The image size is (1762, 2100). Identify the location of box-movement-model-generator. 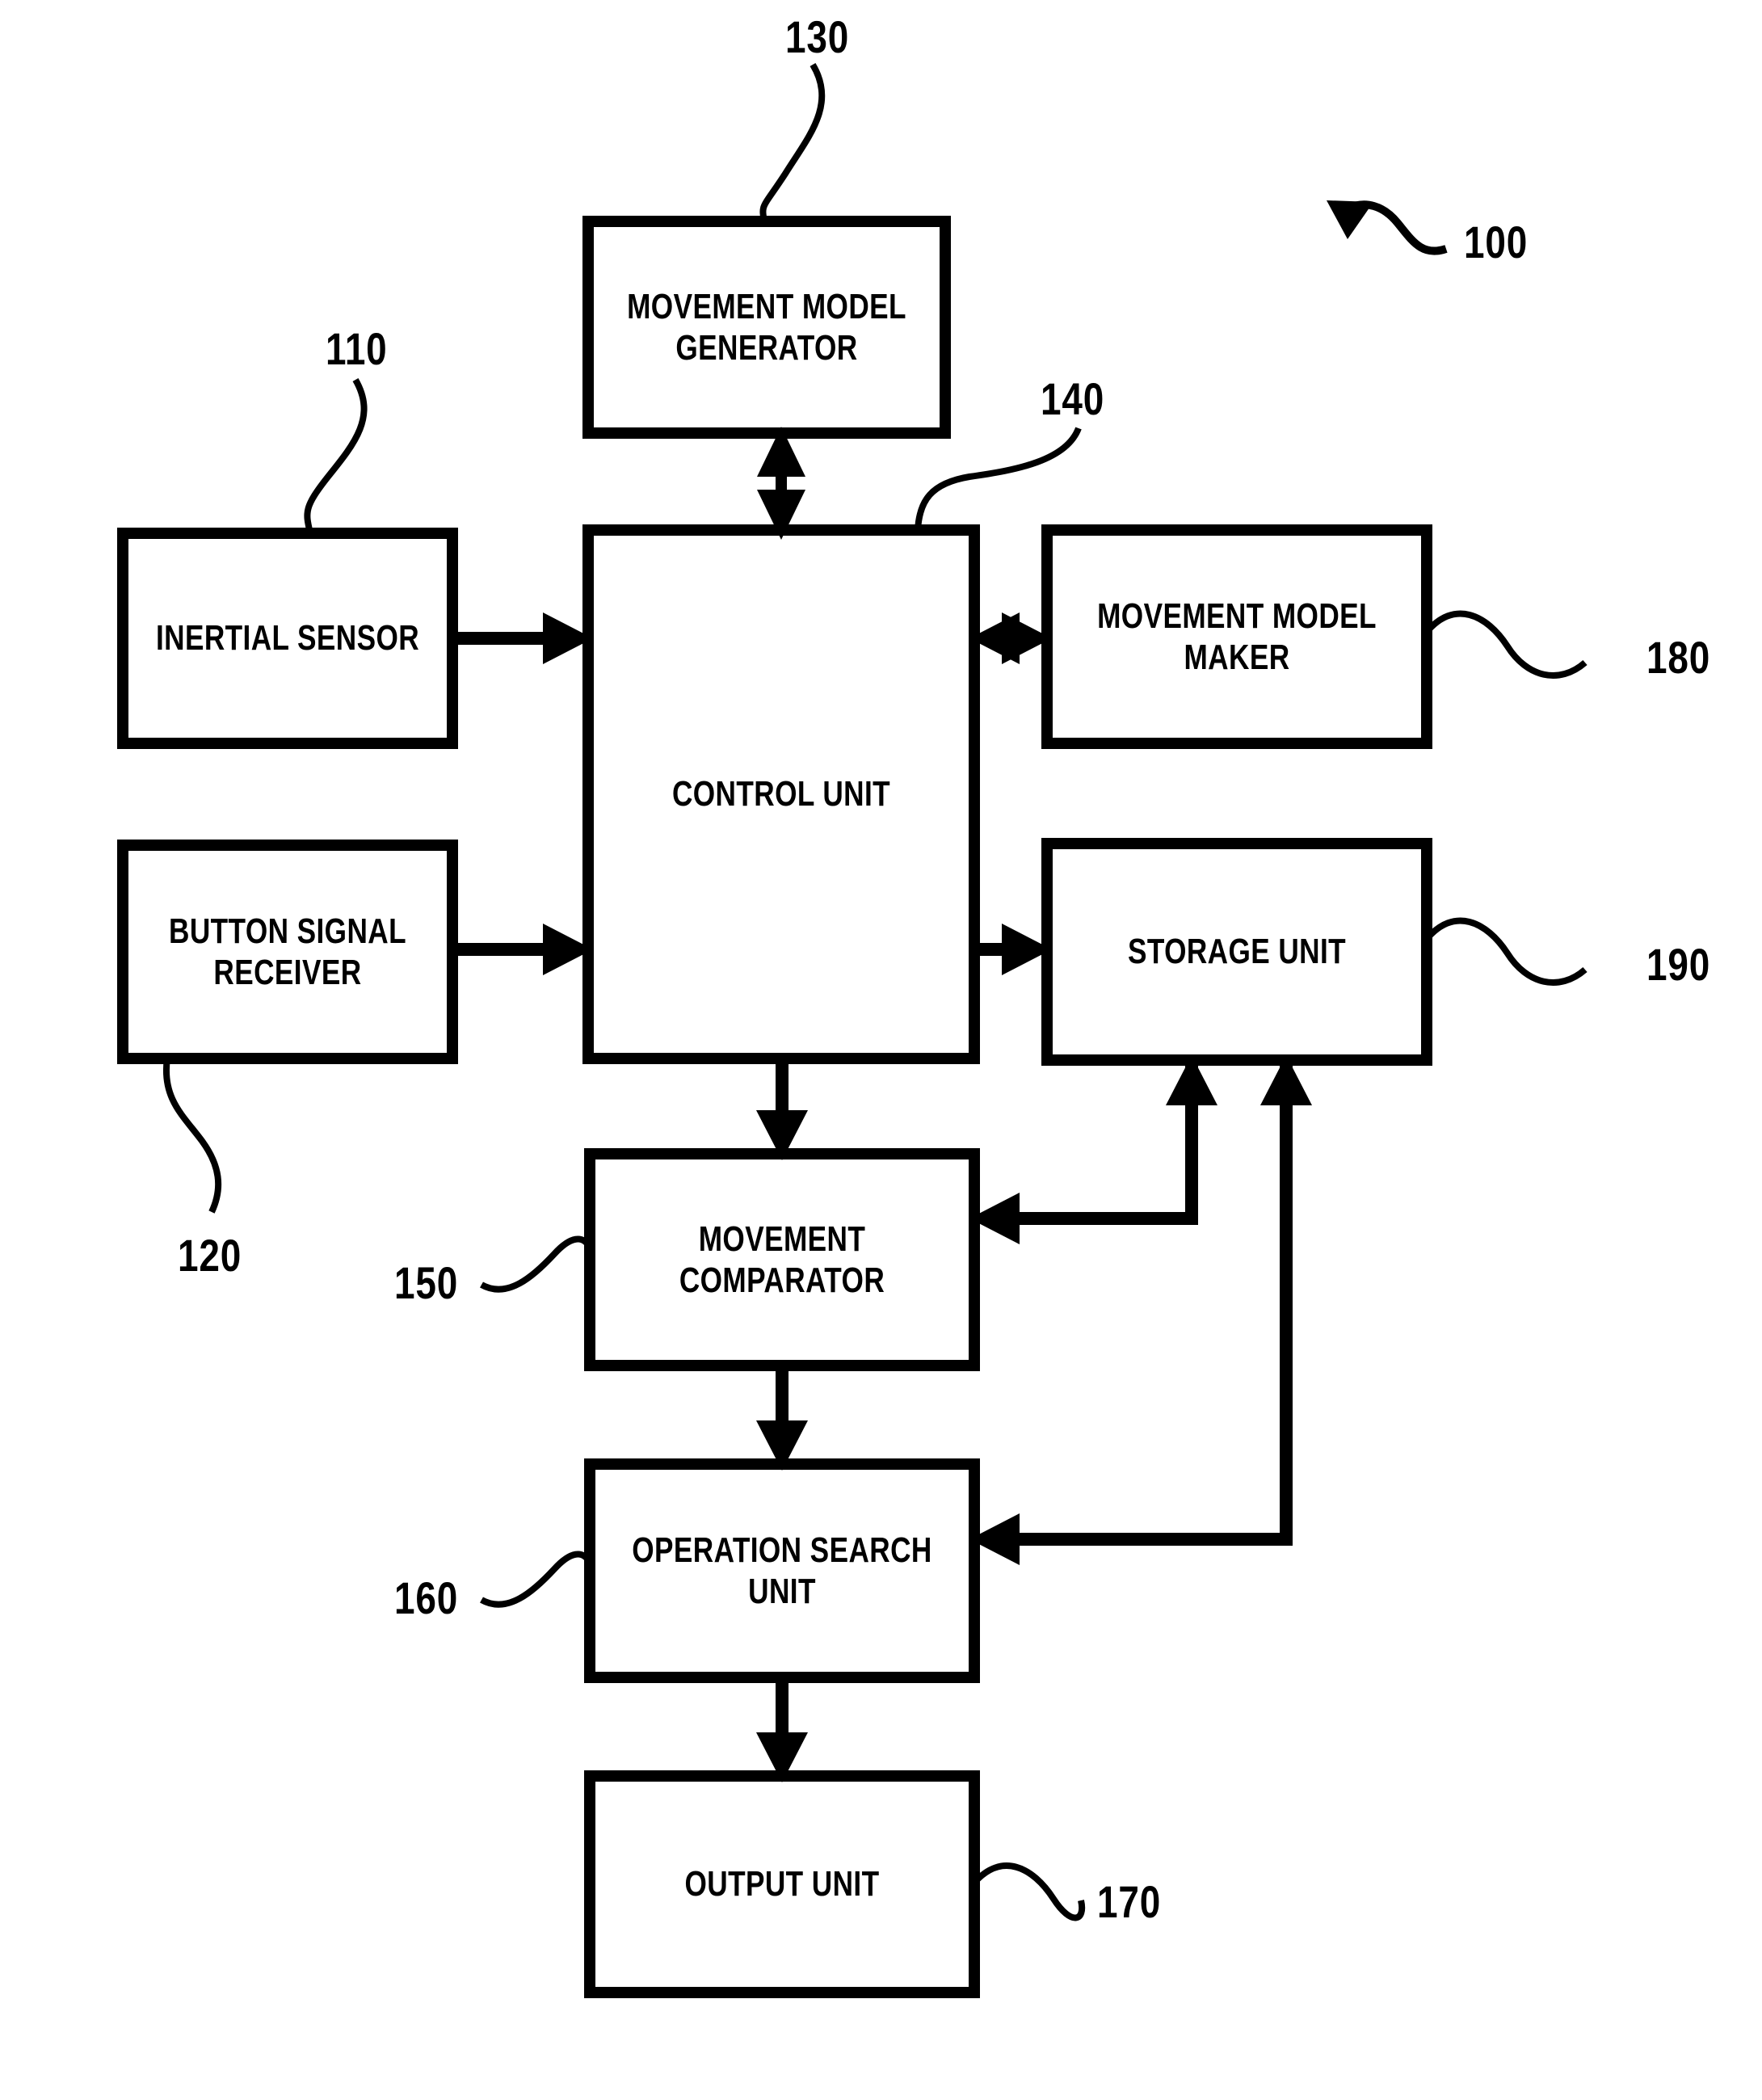
(766, 327).